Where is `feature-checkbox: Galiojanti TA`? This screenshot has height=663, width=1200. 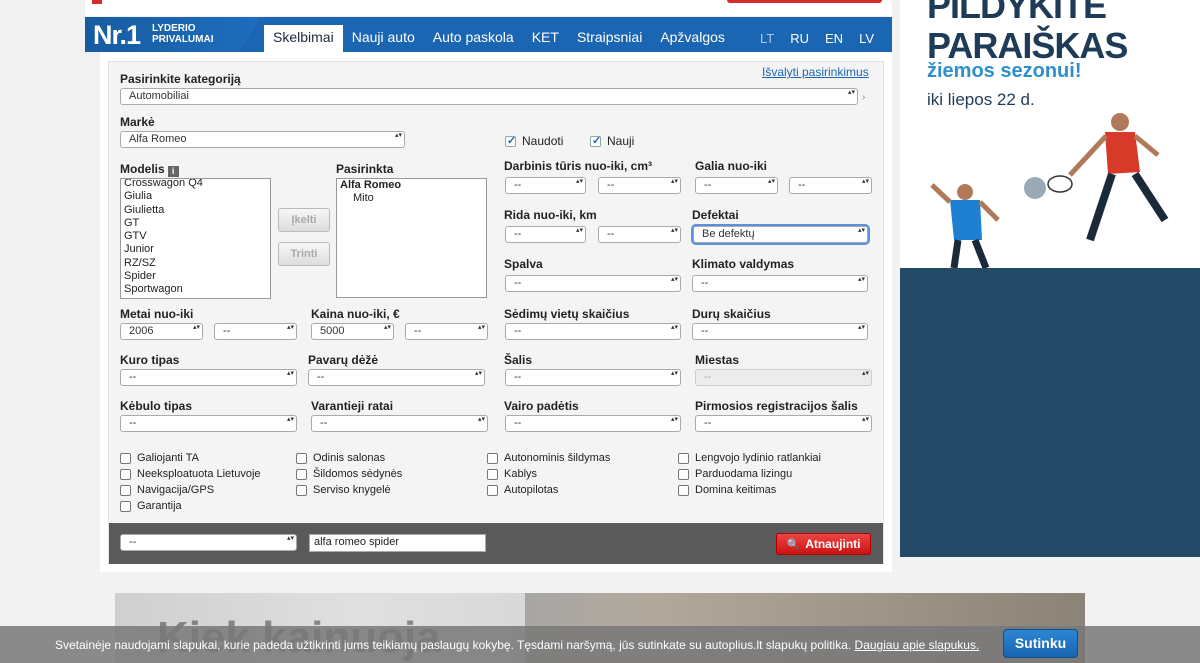 feature-checkbox: Galiojanti TA is located at coordinates (159, 458).